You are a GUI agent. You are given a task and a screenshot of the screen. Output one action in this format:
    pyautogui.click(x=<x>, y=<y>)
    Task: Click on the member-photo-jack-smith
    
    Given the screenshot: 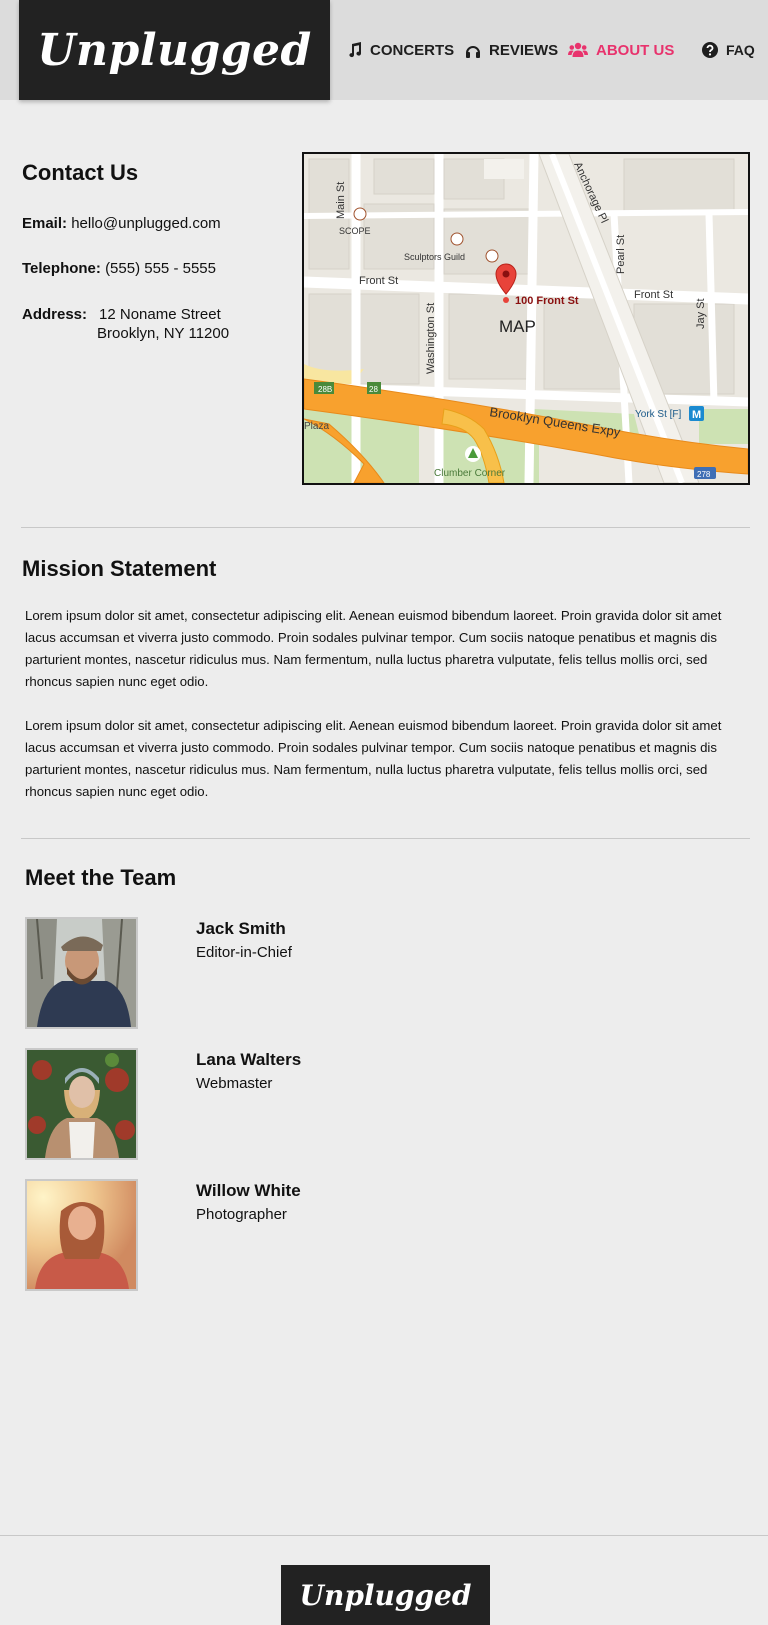 What is the action you would take?
    pyautogui.click(x=81, y=973)
    